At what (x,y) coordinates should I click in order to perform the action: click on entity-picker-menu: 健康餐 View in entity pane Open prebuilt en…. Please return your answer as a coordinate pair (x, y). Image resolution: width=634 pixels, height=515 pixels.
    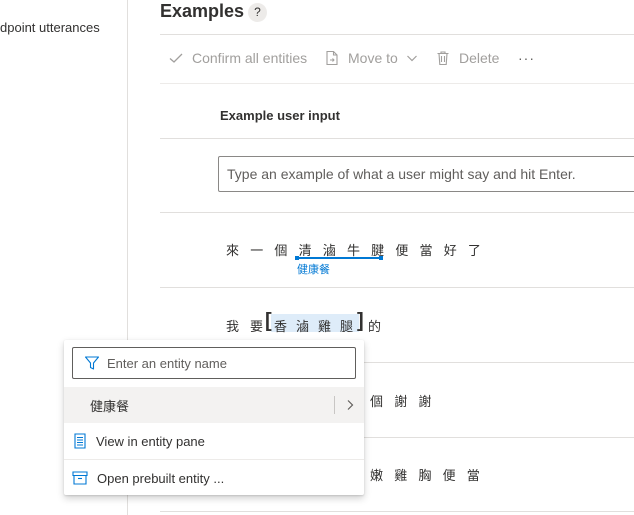
    Looking at the image, I should click on (214, 417).